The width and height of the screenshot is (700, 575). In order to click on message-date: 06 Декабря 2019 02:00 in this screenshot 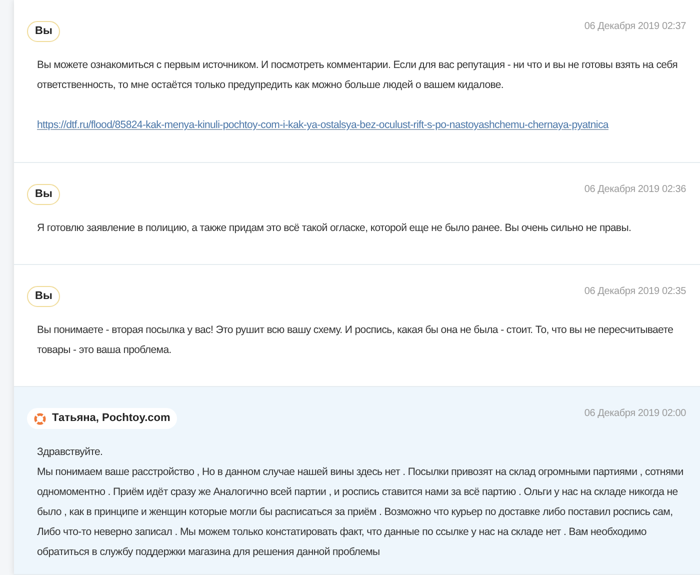, I will do `click(635, 414)`.